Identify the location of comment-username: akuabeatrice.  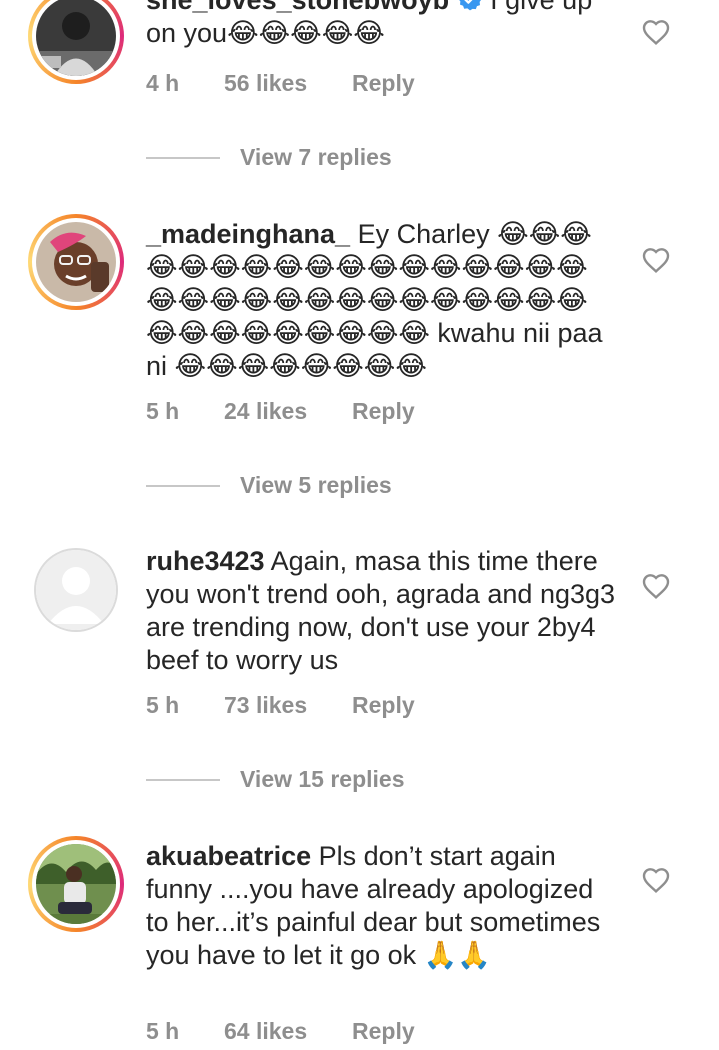
(228, 856).